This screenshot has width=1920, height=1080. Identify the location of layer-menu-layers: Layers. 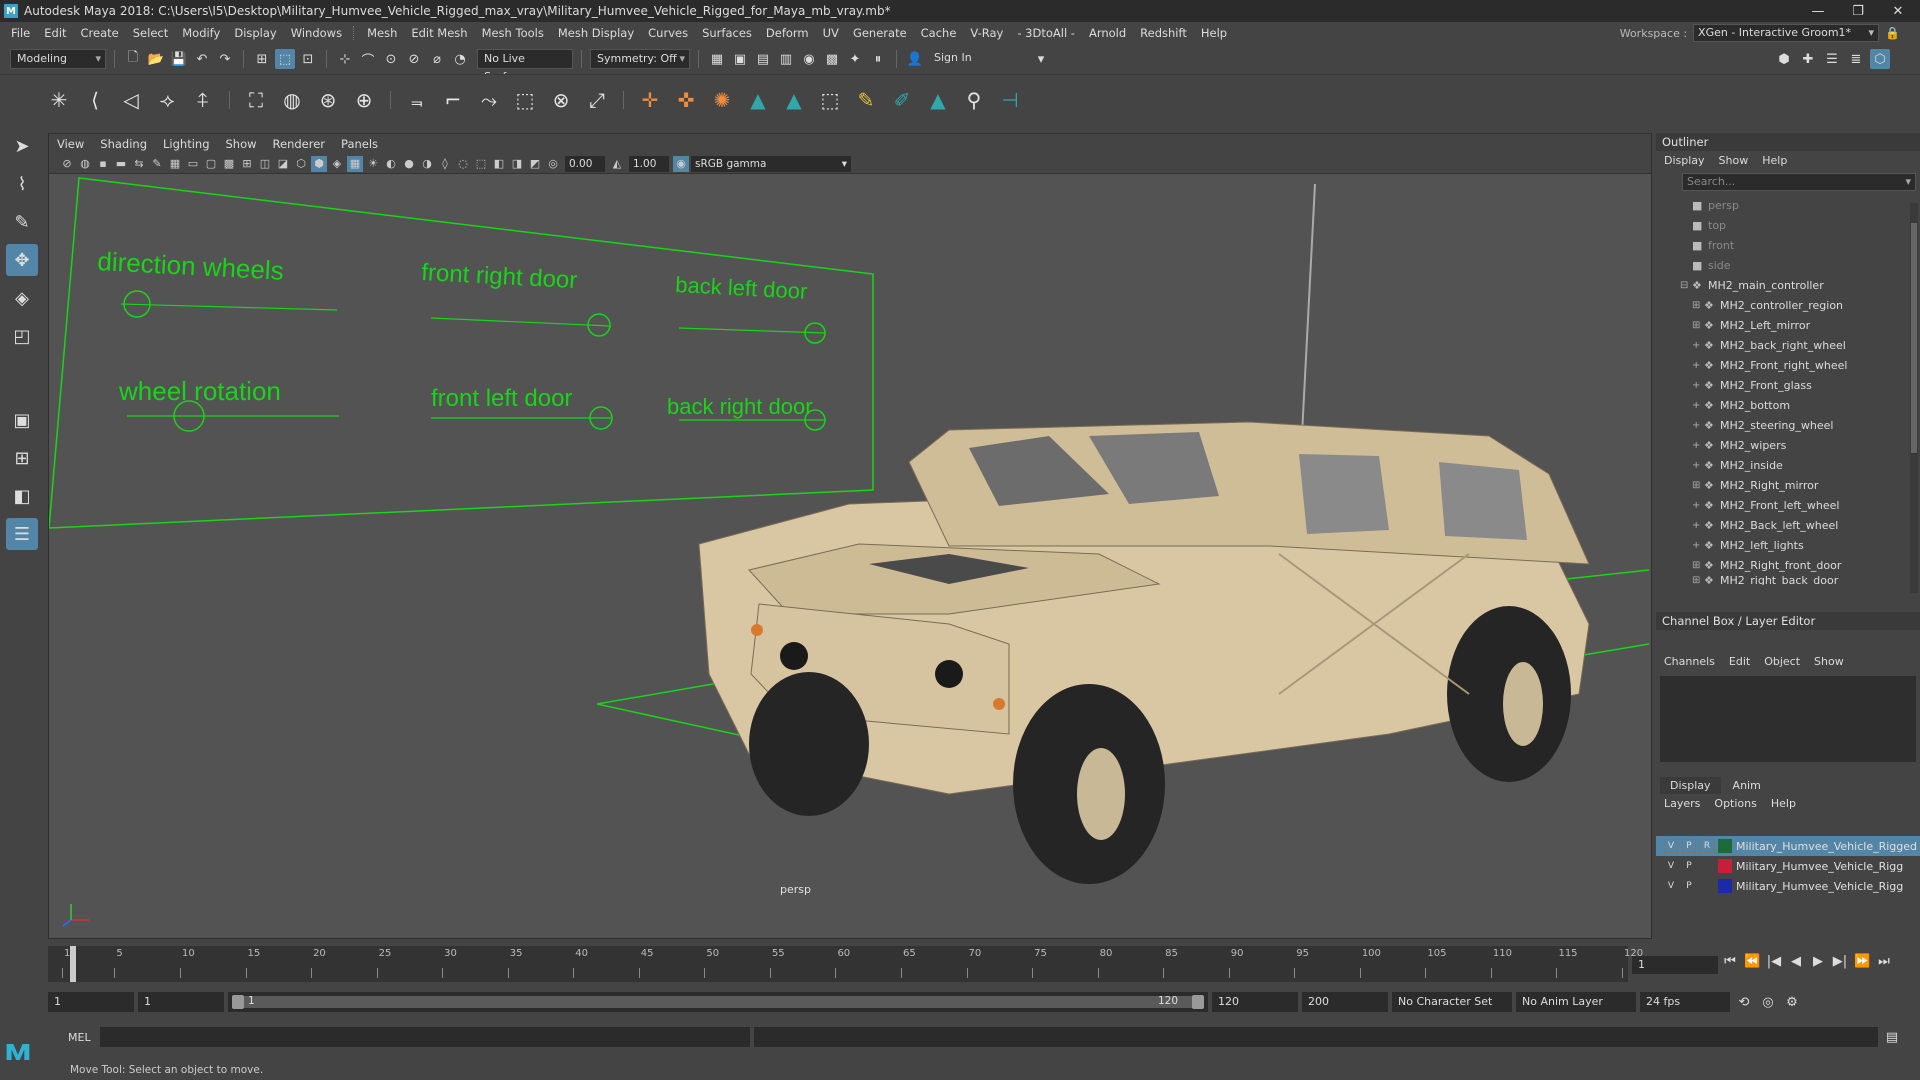
(1682, 803).